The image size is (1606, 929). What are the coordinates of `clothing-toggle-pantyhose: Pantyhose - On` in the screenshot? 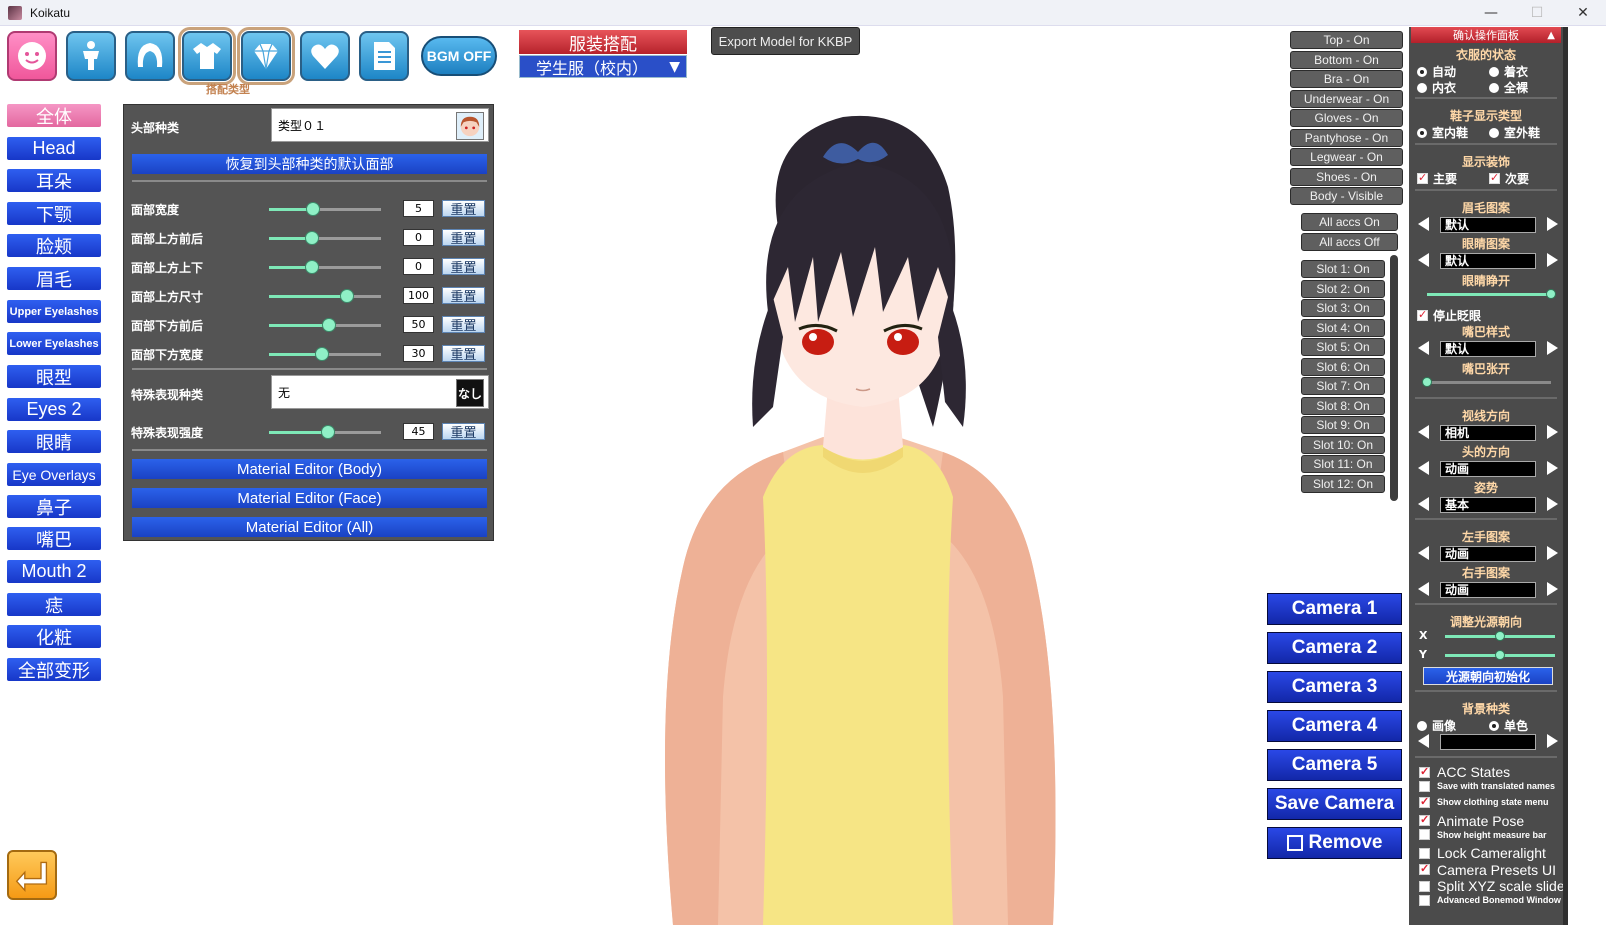 It's located at (1346, 137).